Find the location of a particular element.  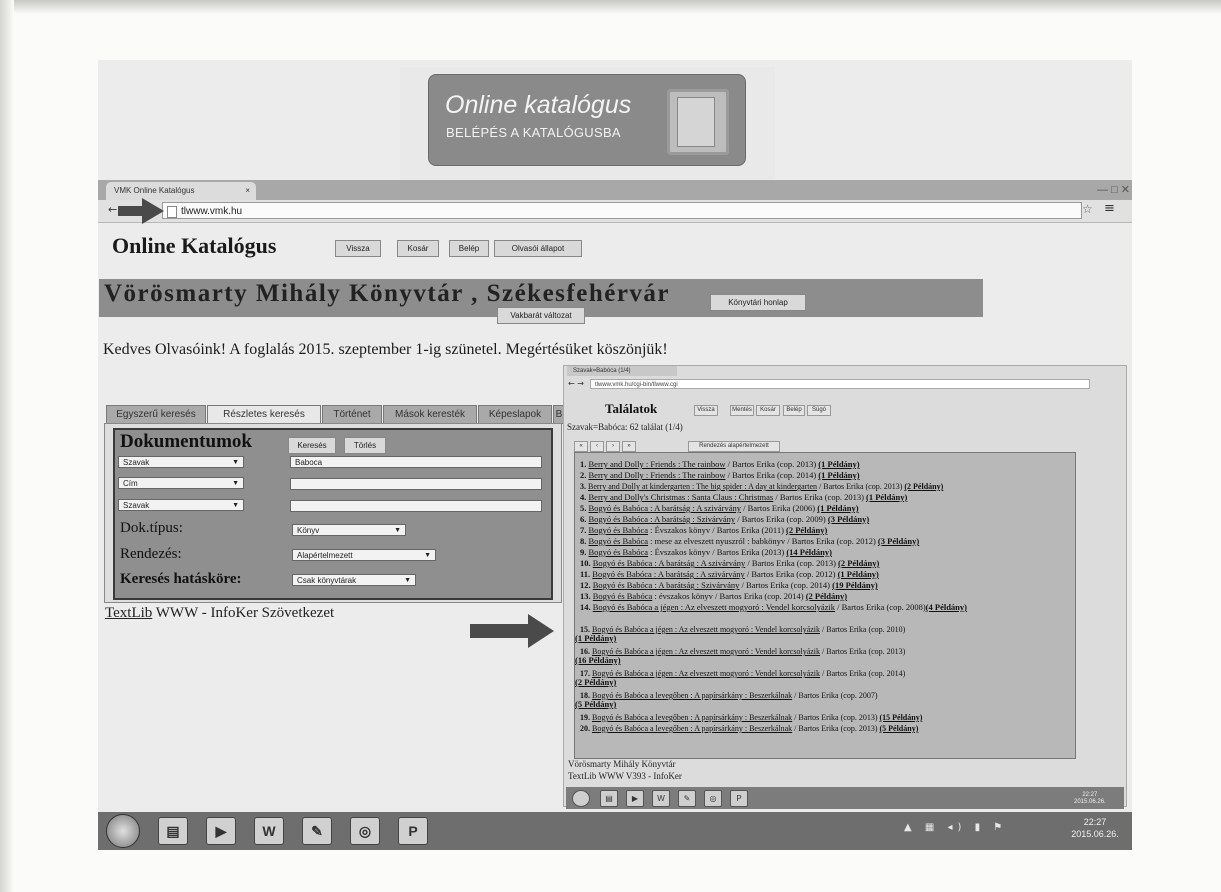

explorer-icon: ▤ is located at coordinates (173, 831).